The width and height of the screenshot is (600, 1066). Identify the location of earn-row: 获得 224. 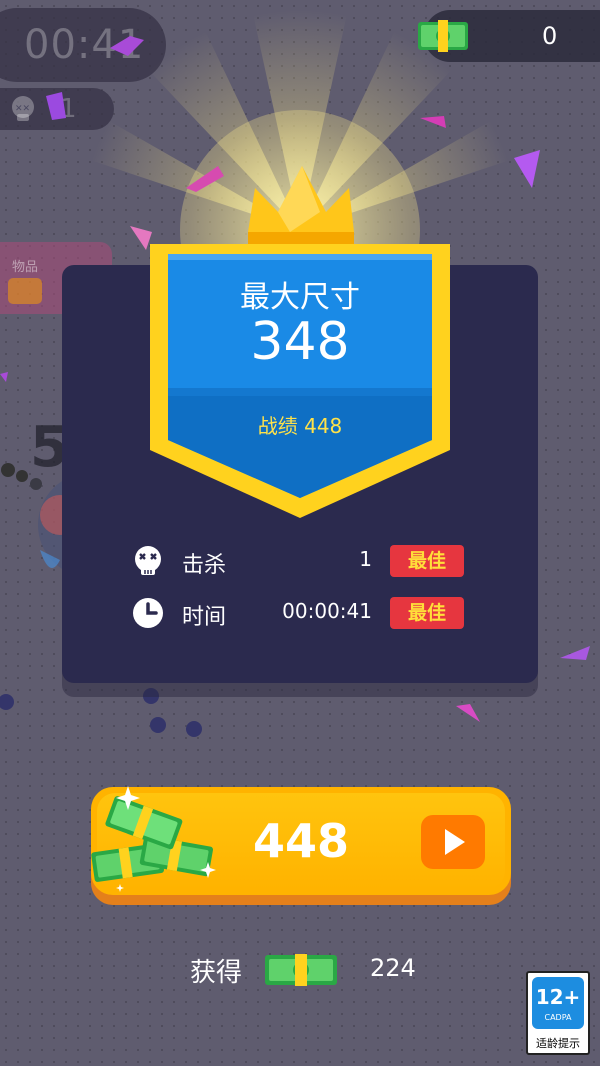
(310, 970).